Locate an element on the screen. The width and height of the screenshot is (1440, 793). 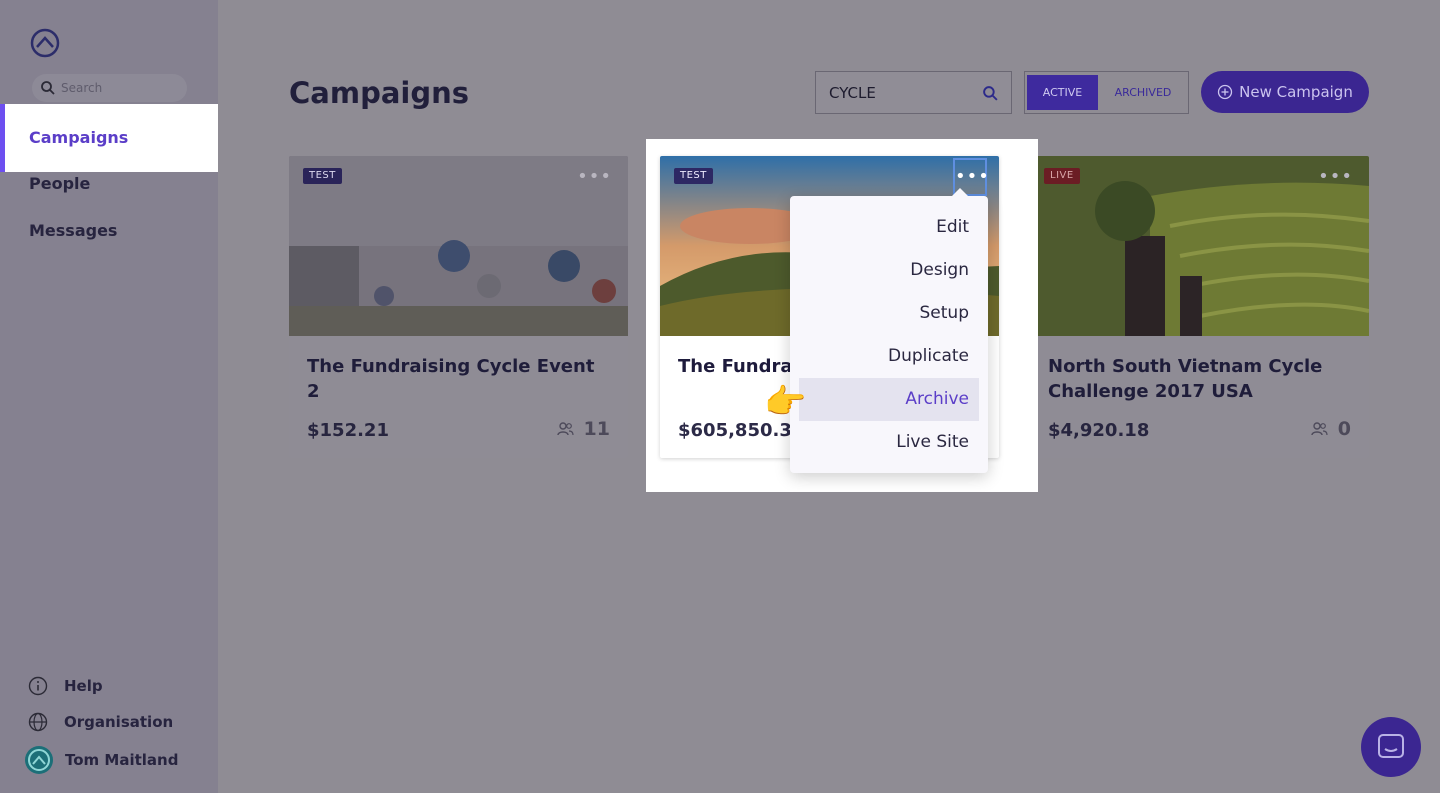
menu-item-duplicate: Duplicate is located at coordinates (889, 356).